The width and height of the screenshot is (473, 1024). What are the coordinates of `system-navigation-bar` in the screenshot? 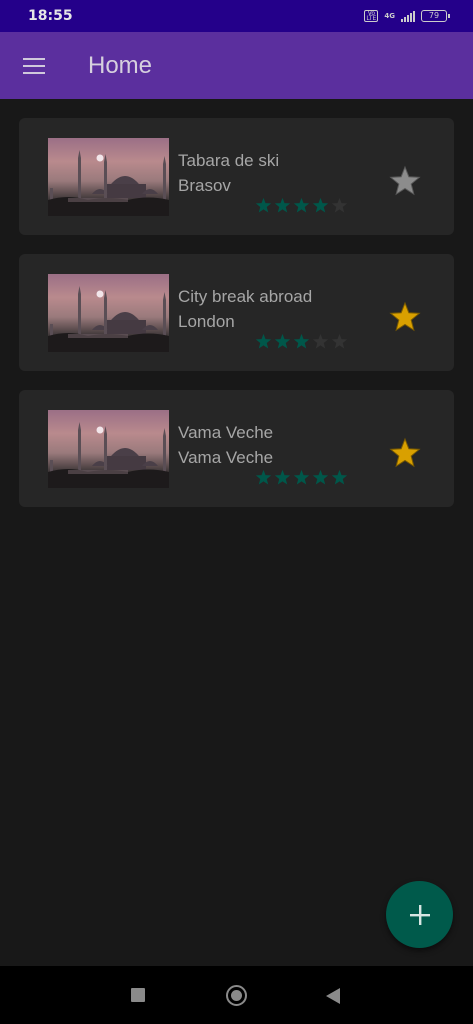 It's located at (236, 995).